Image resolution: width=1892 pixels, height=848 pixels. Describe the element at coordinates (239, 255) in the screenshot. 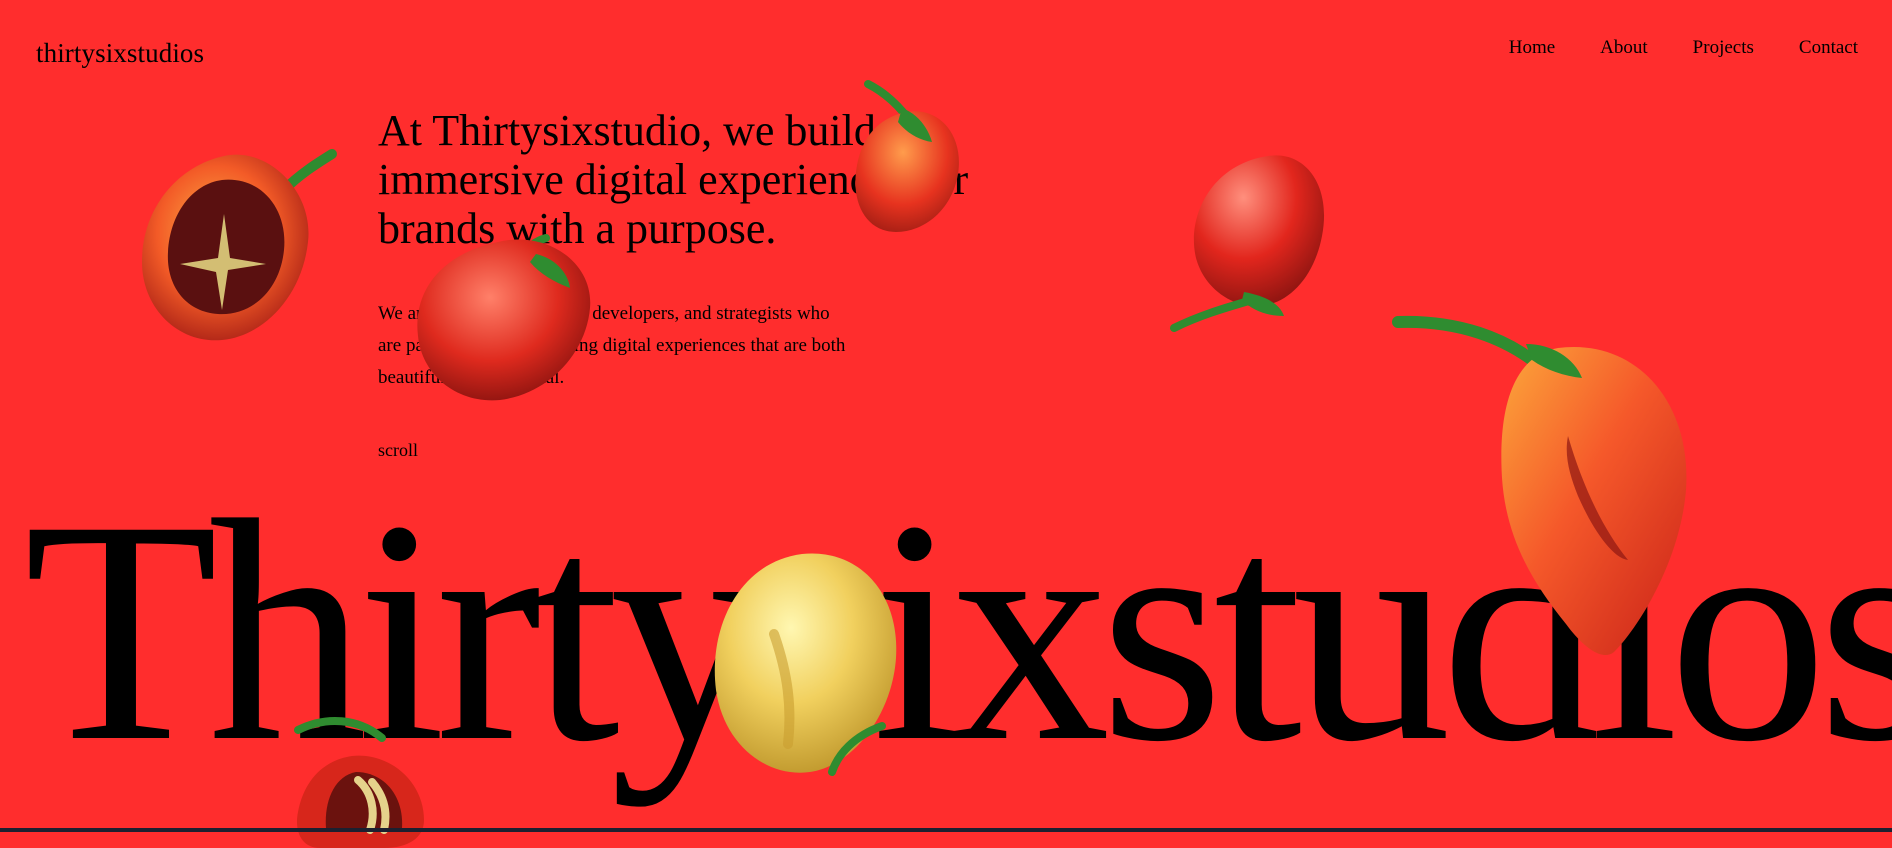

I see `cut-pepper-icon` at that location.